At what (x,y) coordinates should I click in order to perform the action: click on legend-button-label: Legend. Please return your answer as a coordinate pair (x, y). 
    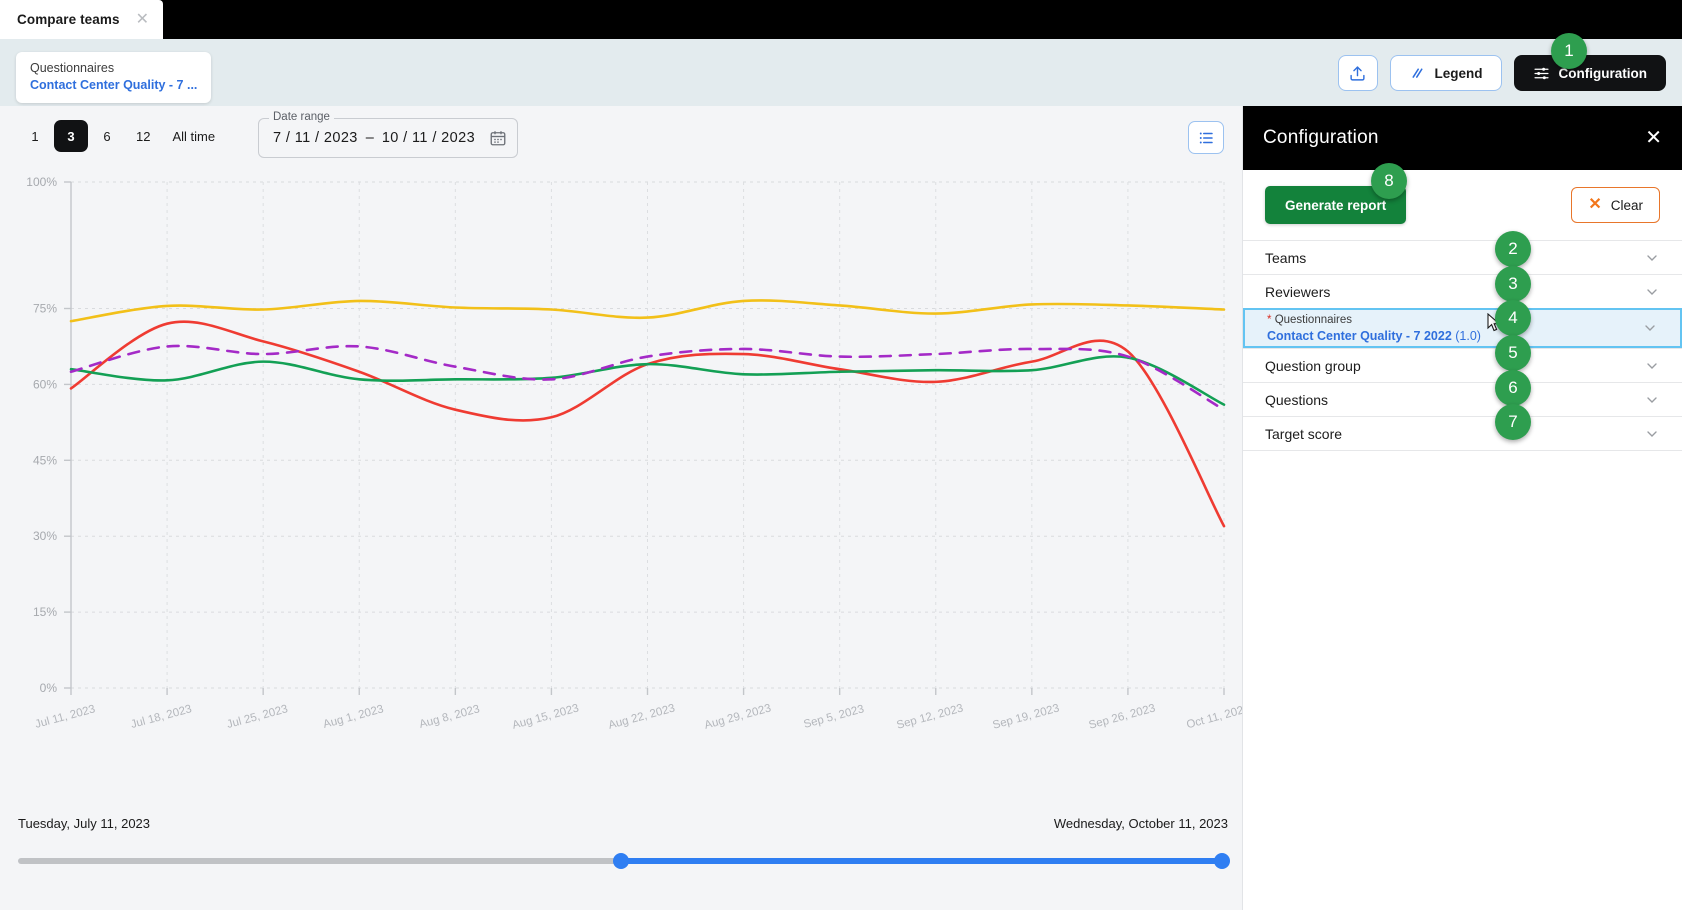
    Looking at the image, I should click on (1458, 73).